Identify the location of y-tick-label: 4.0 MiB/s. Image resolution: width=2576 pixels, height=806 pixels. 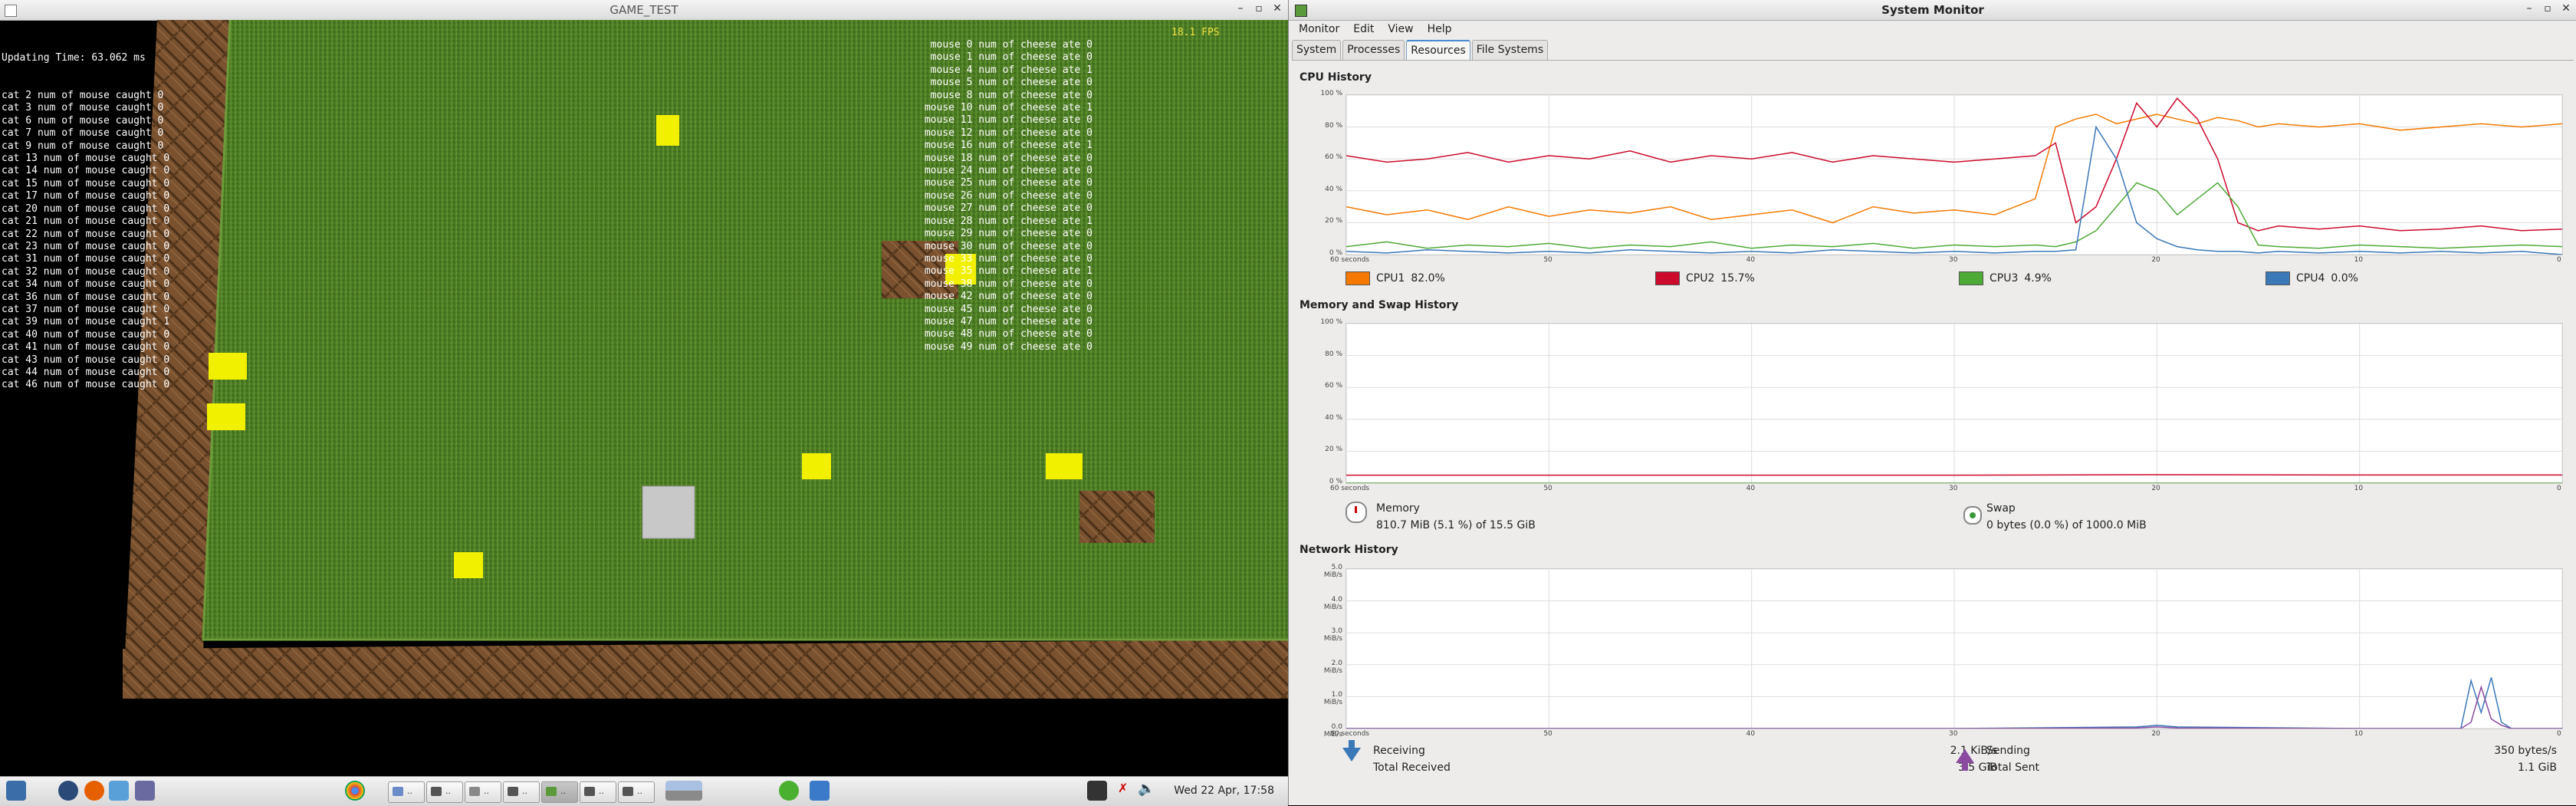
(1332, 603).